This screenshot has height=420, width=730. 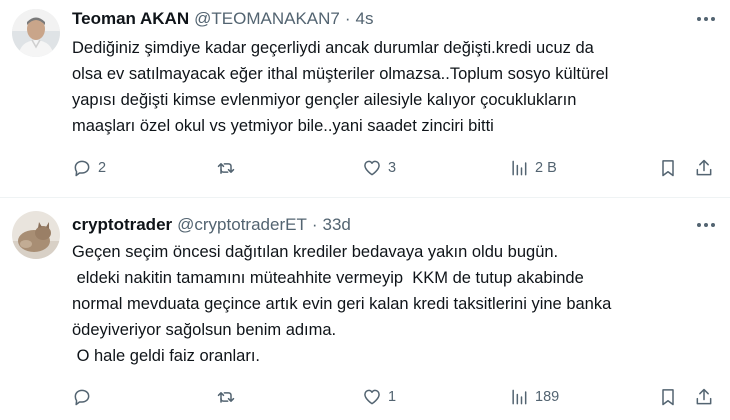 What do you see at coordinates (337, 225) in the screenshot?
I see `timestamp: 33d` at bounding box center [337, 225].